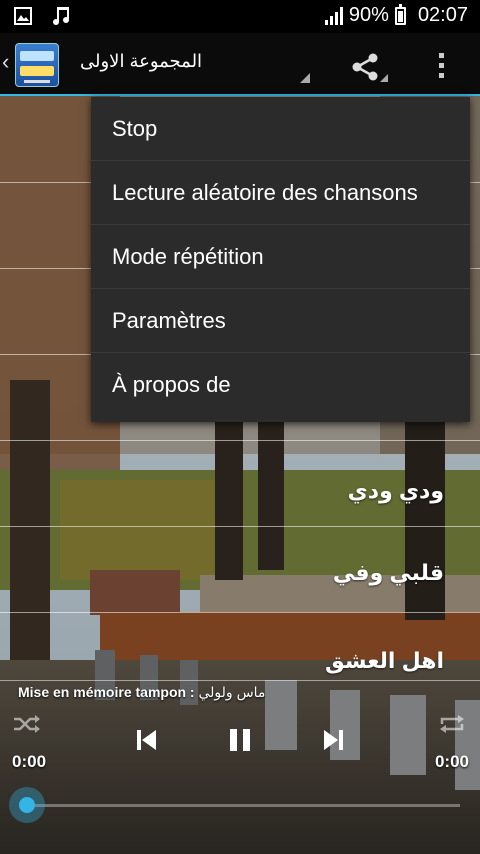 Image resolution: width=480 pixels, height=854 pixels. I want to click on previous-icon, so click(147, 740).